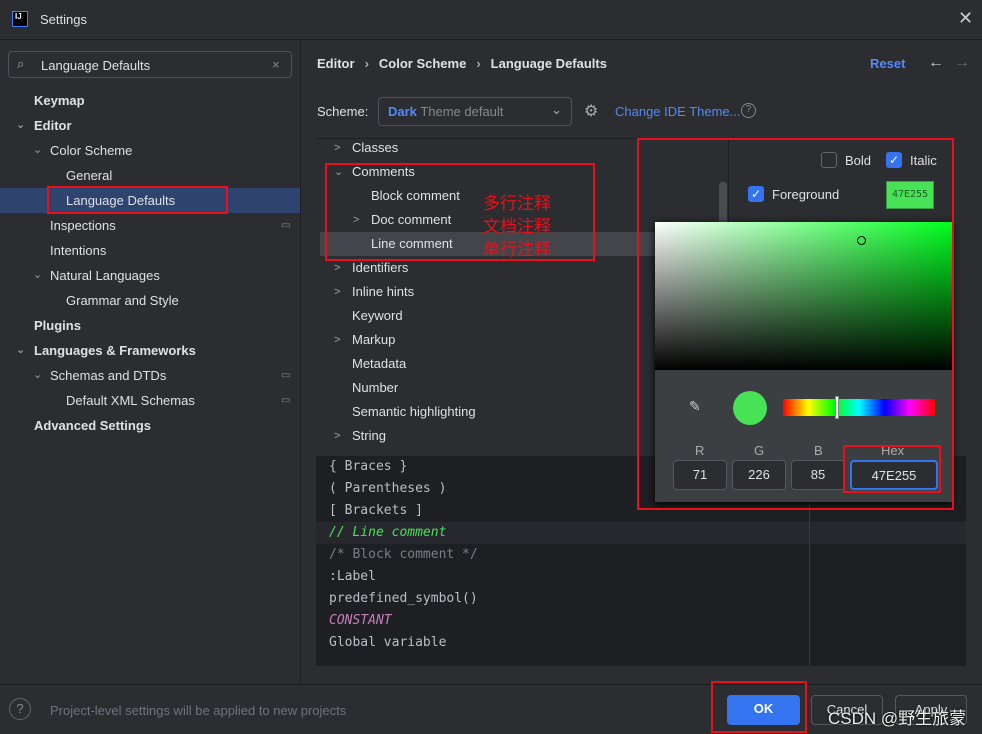 The height and width of the screenshot is (734, 982). I want to click on label: Plugins, so click(57, 325).